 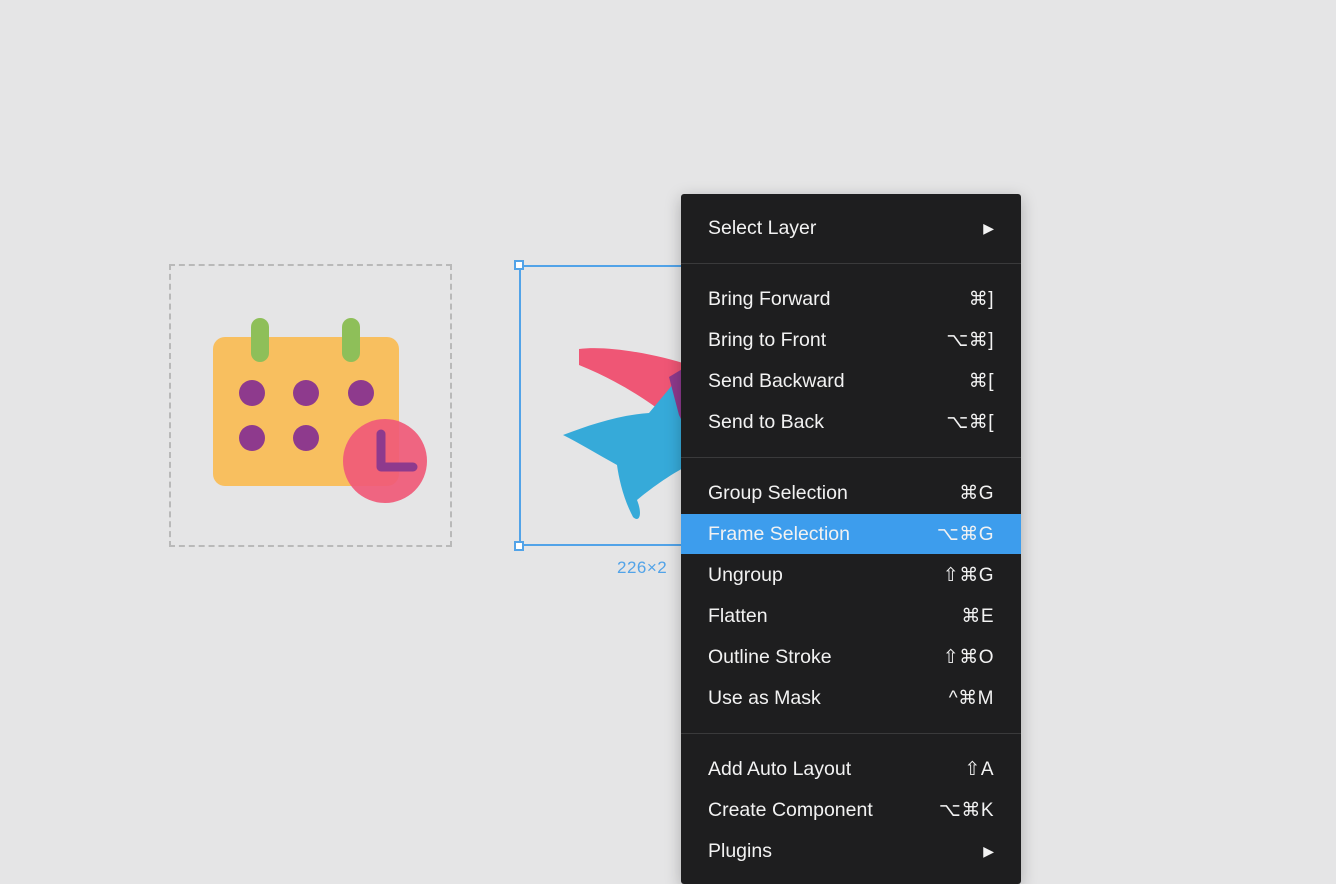 I want to click on menu-item-shortcut: ⇧⌘O, so click(x=968, y=657).